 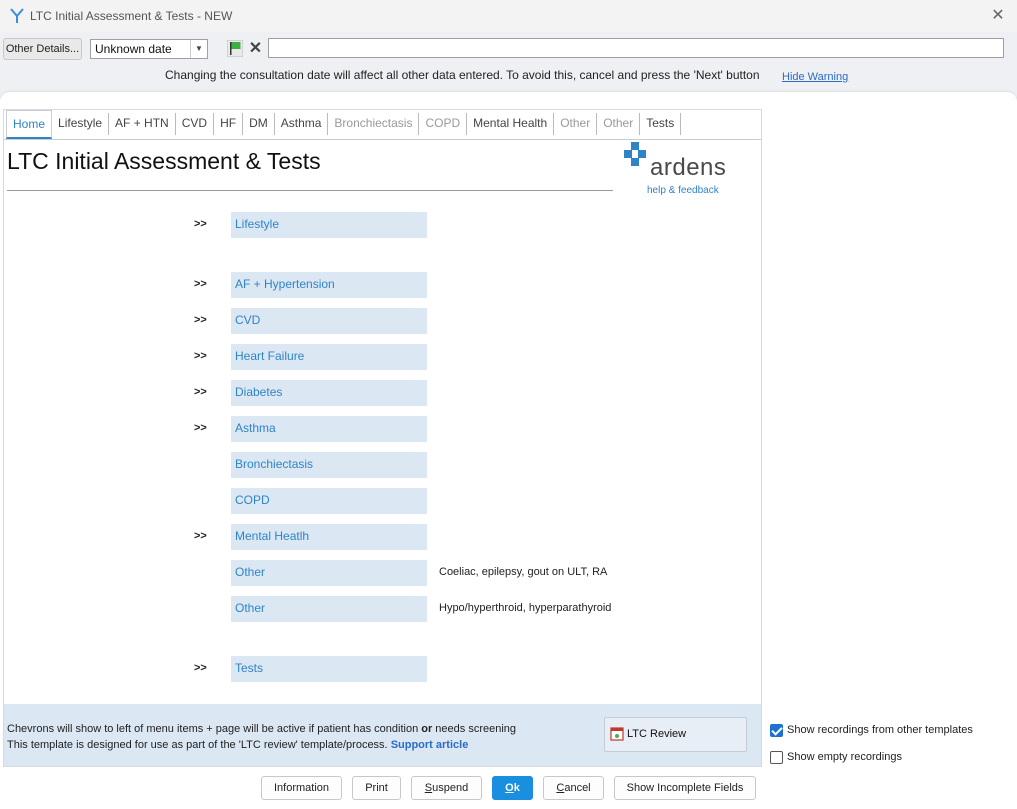 I want to click on menu-row: >> Mental Heatlh, so click(x=382, y=537).